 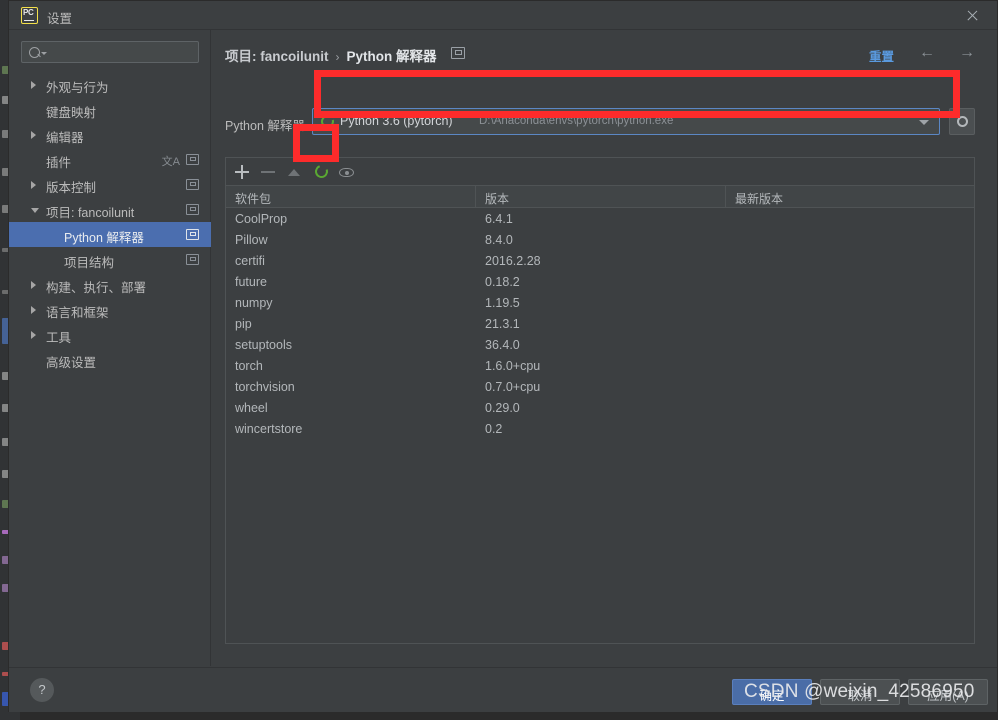 What do you see at coordinates (499, 219) in the screenshot?
I see `package-version: 6.4.1` at bounding box center [499, 219].